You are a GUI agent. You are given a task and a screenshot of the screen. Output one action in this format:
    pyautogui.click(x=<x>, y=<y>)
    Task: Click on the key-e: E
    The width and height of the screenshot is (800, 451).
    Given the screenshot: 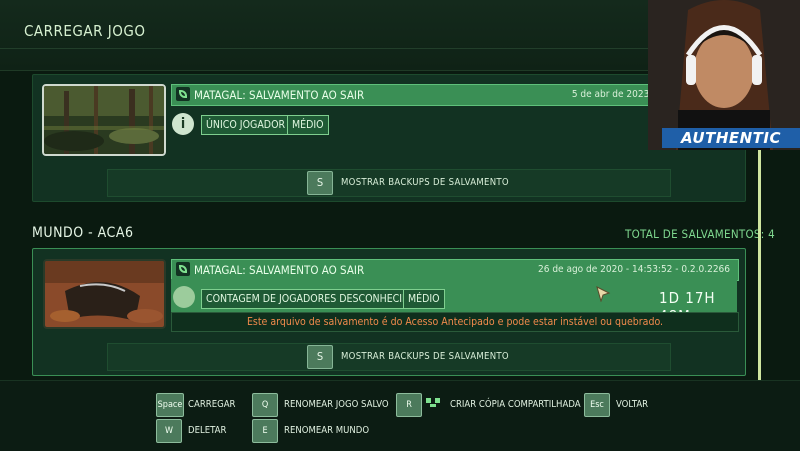 What is the action you would take?
    pyautogui.click(x=265, y=431)
    